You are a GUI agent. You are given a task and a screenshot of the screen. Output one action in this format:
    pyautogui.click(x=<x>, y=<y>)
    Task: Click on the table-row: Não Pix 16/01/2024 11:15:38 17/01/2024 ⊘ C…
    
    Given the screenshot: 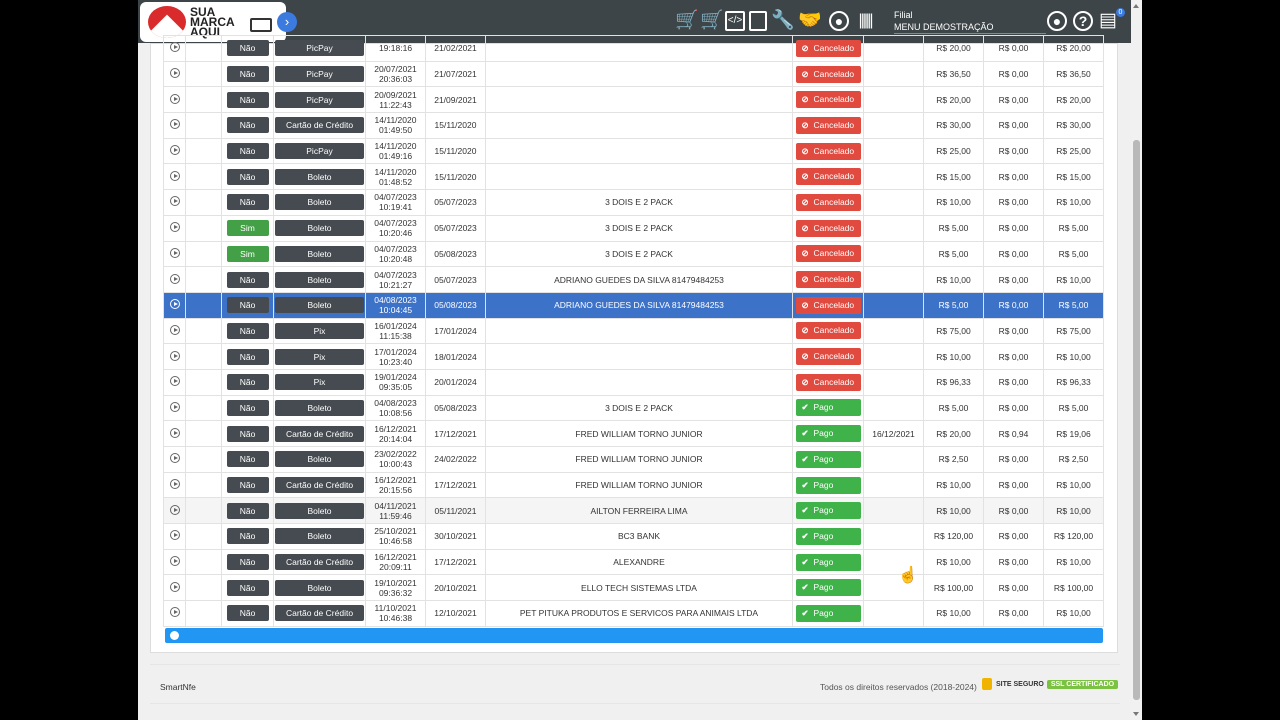 What is the action you would take?
    pyautogui.click(x=633, y=331)
    